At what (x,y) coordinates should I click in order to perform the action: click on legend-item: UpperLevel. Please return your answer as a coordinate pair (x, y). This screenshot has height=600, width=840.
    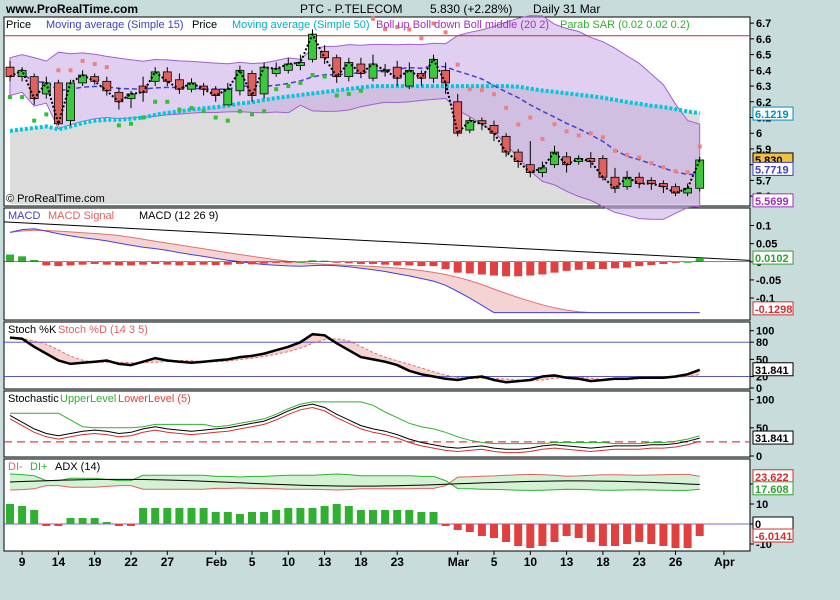
    Looking at the image, I should click on (88, 399).